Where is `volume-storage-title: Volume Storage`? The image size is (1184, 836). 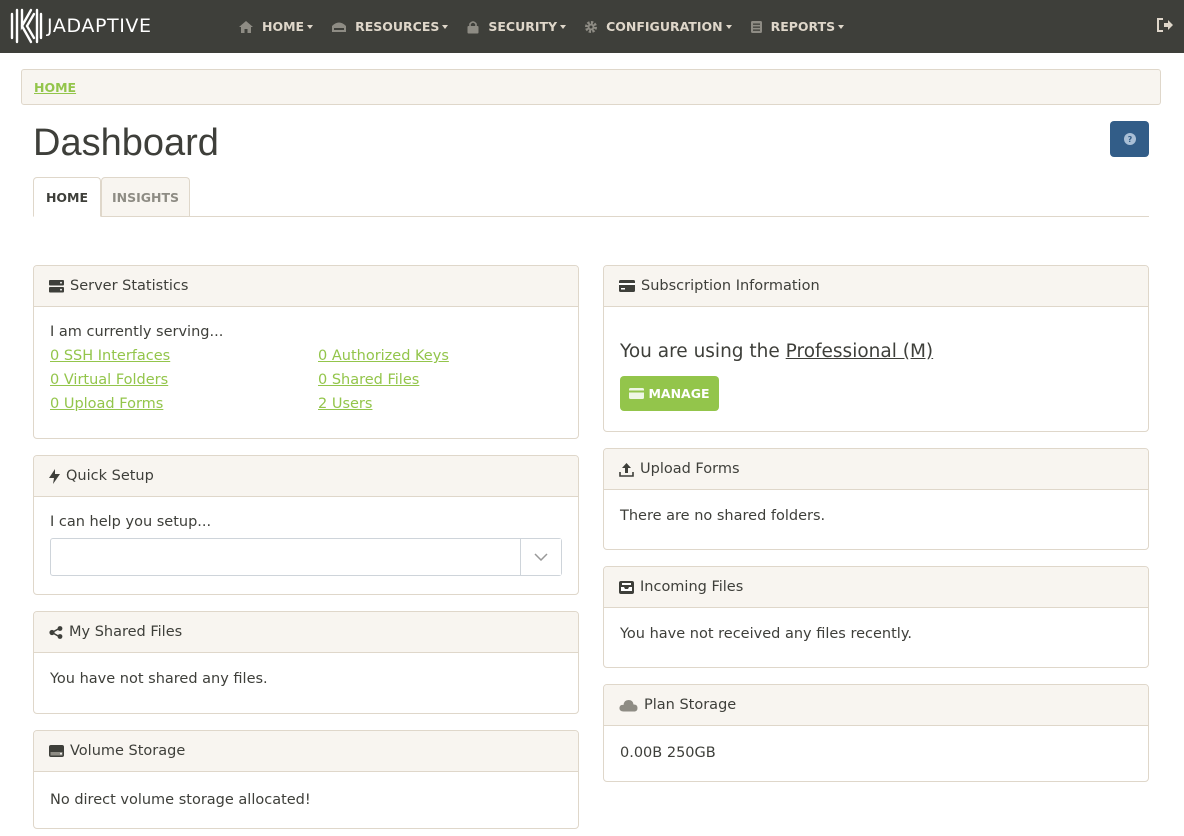
volume-storage-title: Volume Storage is located at coordinates (128, 751).